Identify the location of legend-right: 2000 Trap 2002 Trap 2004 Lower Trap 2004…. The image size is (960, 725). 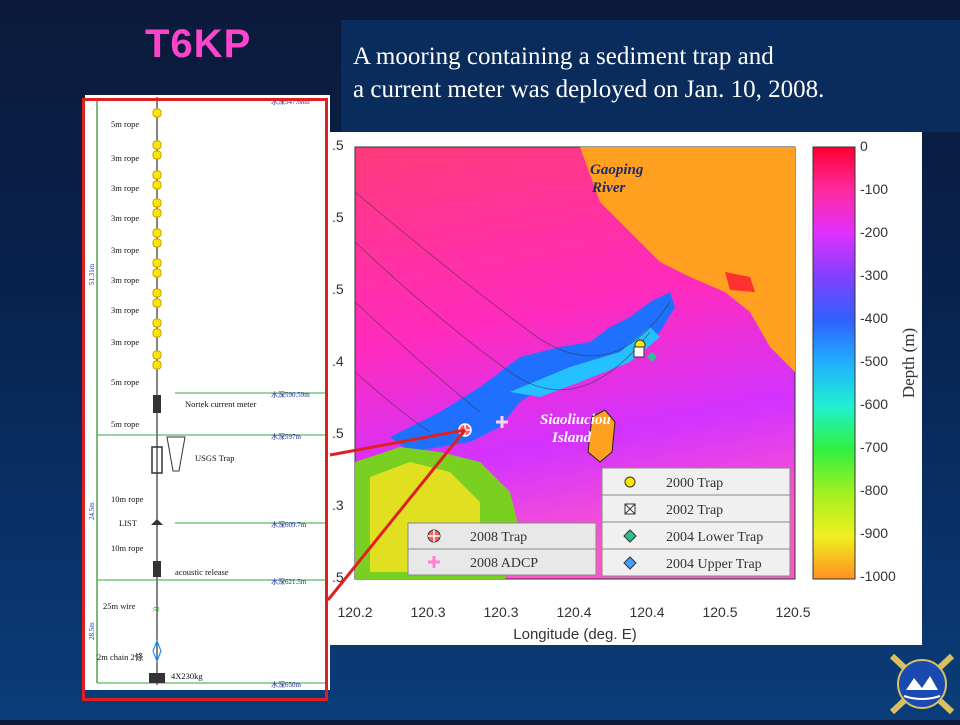
(696, 522).